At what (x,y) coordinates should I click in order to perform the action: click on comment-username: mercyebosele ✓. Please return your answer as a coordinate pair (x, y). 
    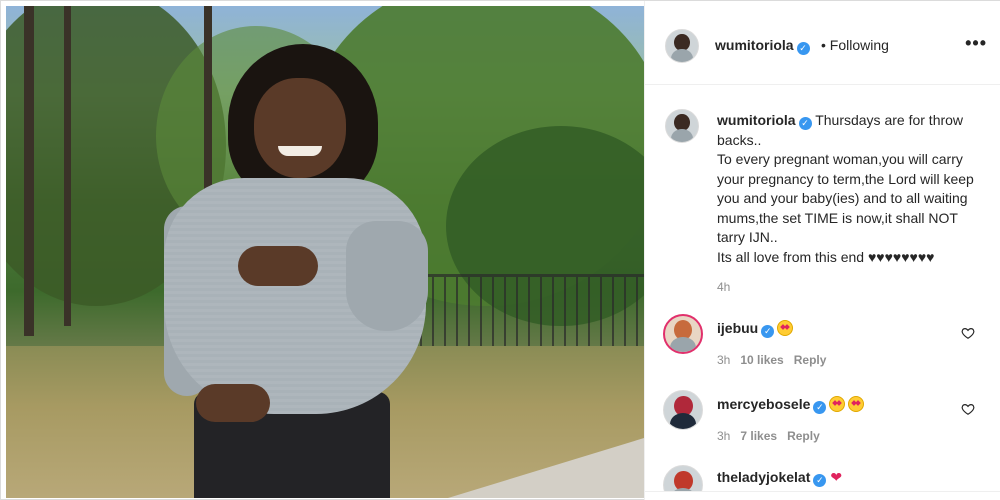
    Looking at the image, I should click on (791, 405).